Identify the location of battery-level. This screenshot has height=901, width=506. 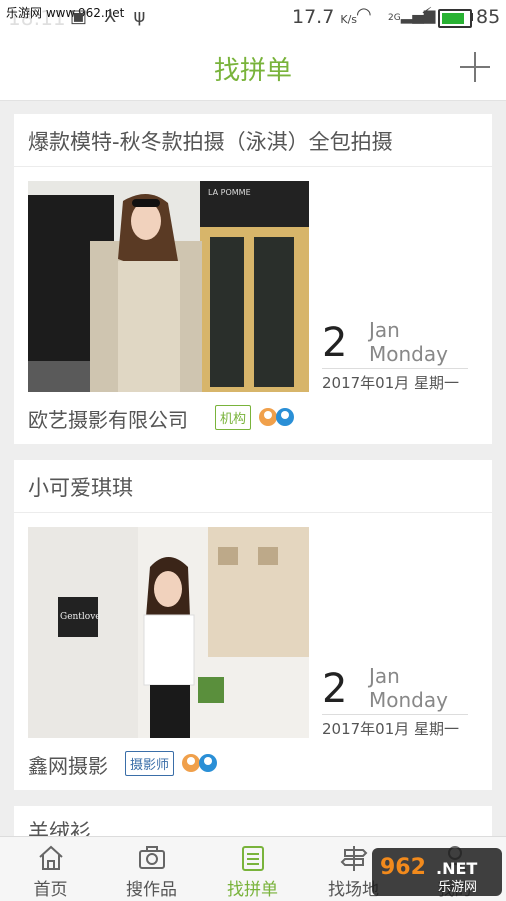
(453, 18).